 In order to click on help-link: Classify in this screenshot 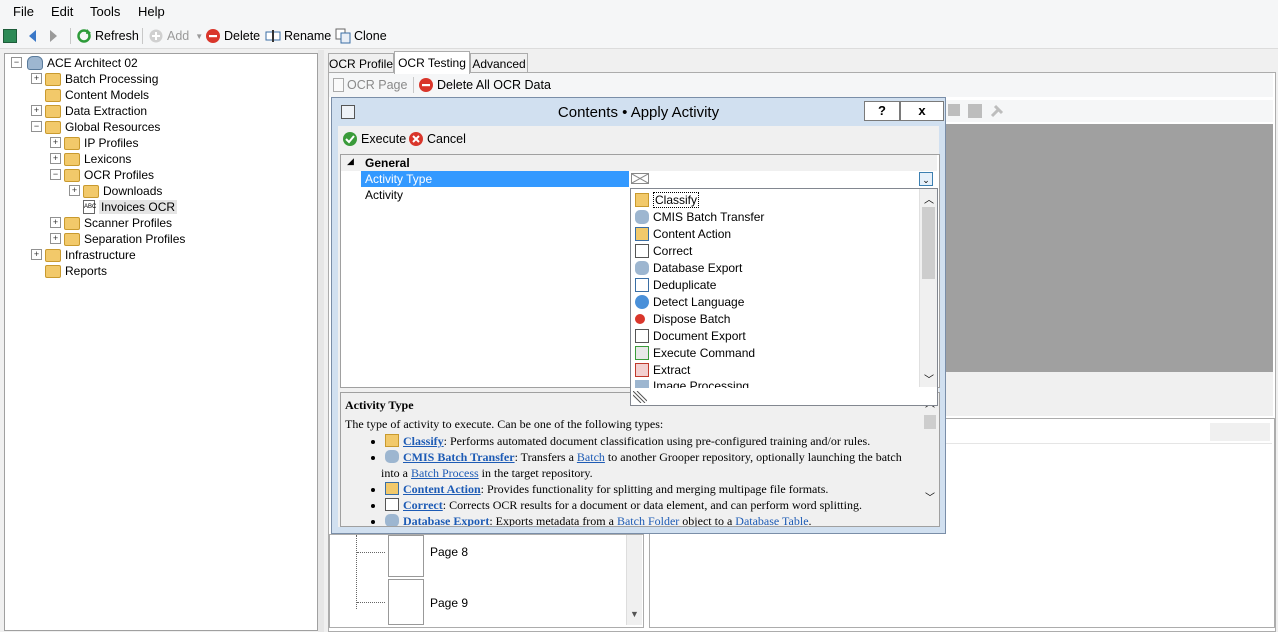, I will do `click(423, 441)`.